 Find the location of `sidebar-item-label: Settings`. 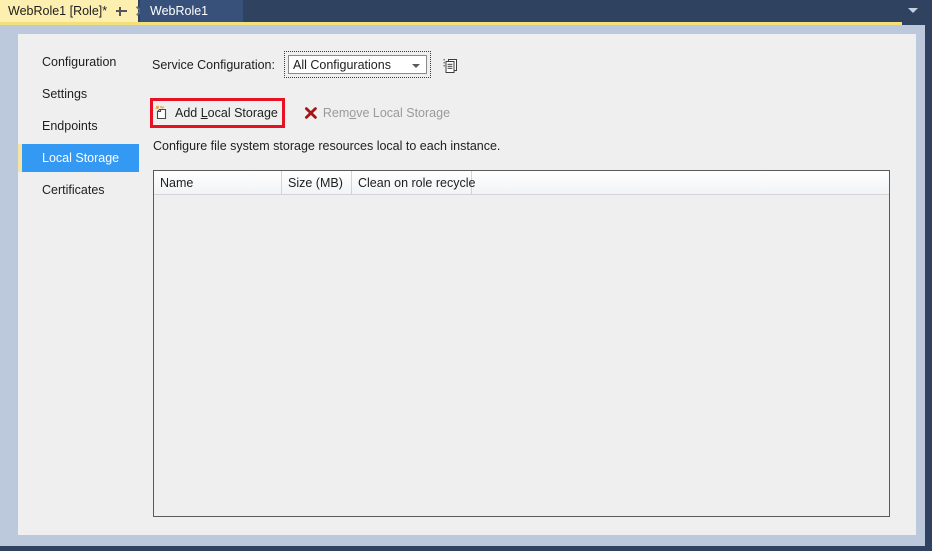

sidebar-item-label: Settings is located at coordinates (65, 94).